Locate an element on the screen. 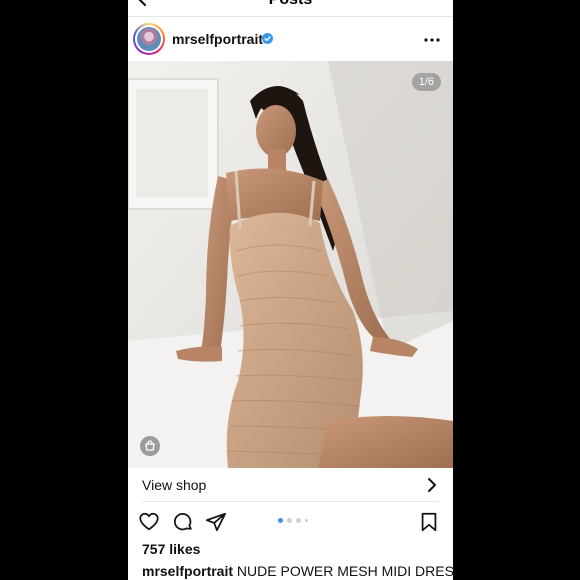  like-count: 757 likes is located at coordinates (171, 549).